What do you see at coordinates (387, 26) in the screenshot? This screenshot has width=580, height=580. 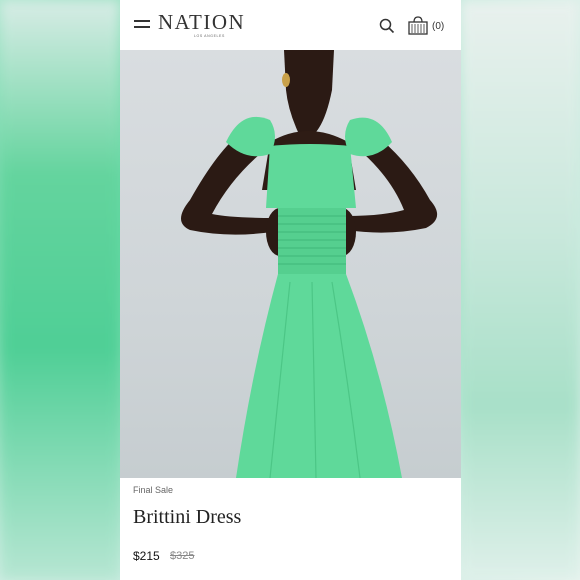 I see `search-icon` at bounding box center [387, 26].